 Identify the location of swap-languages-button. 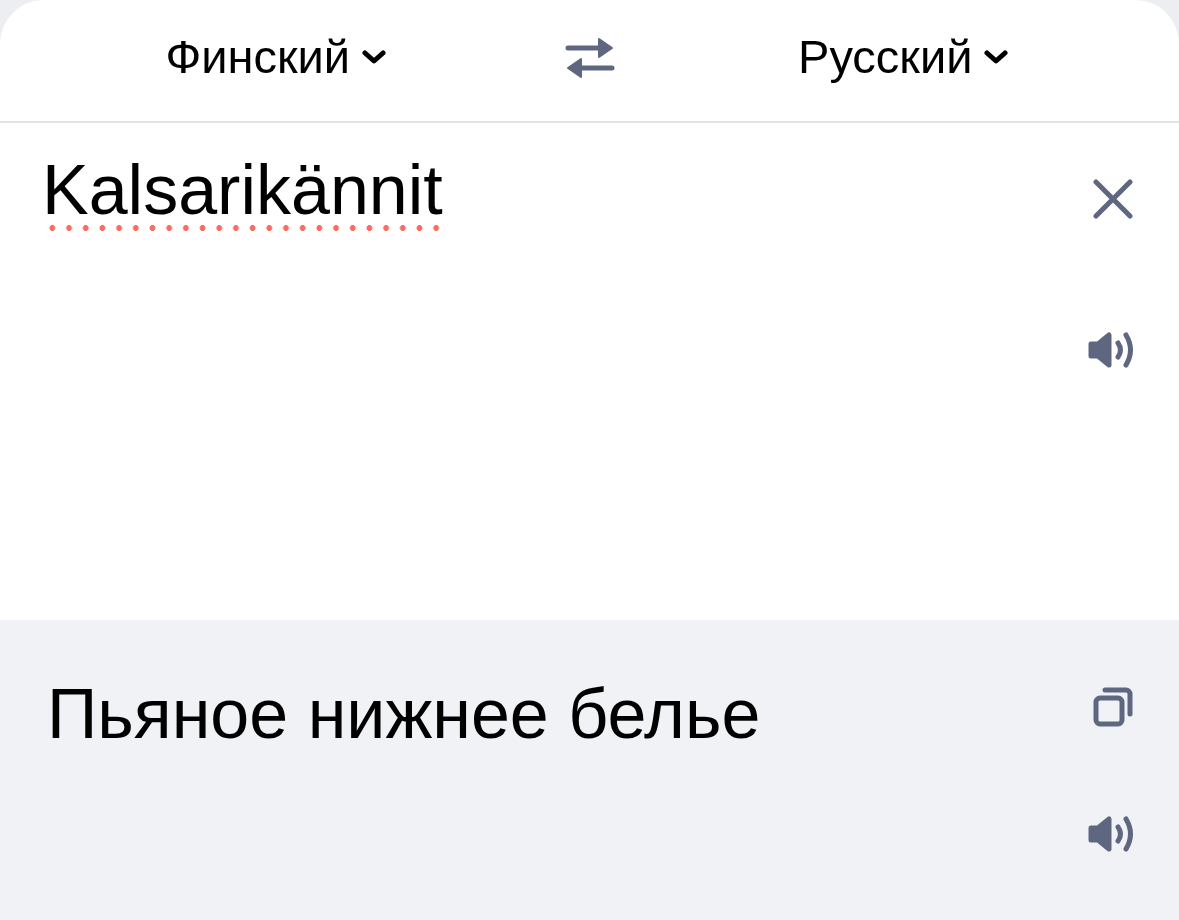
(589, 57).